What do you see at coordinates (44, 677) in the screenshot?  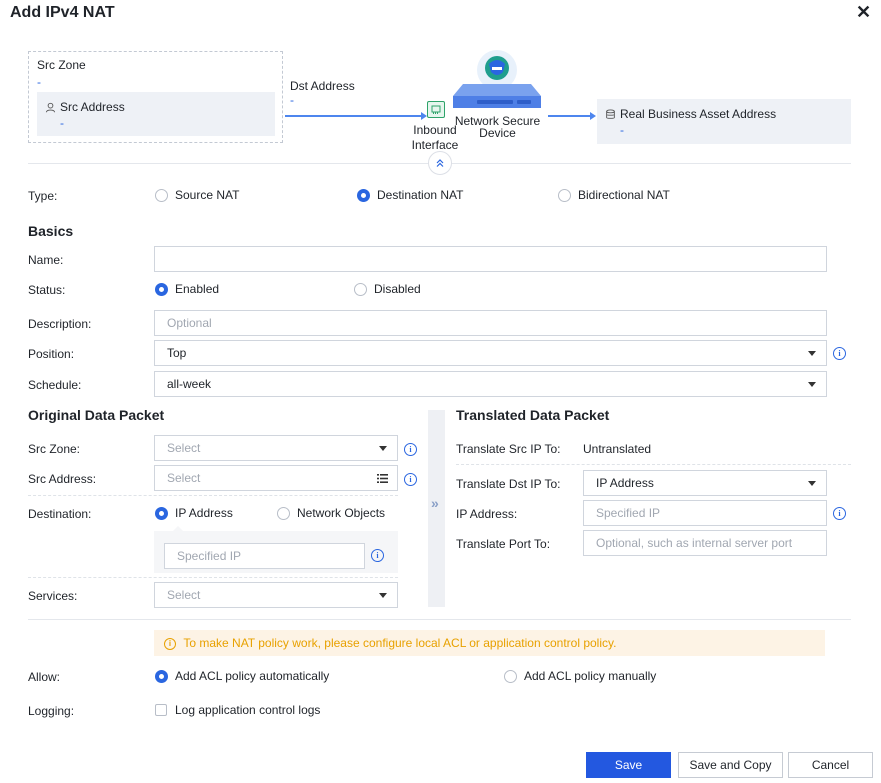 I see `allow-label: Allow:` at bounding box center [44, 677].